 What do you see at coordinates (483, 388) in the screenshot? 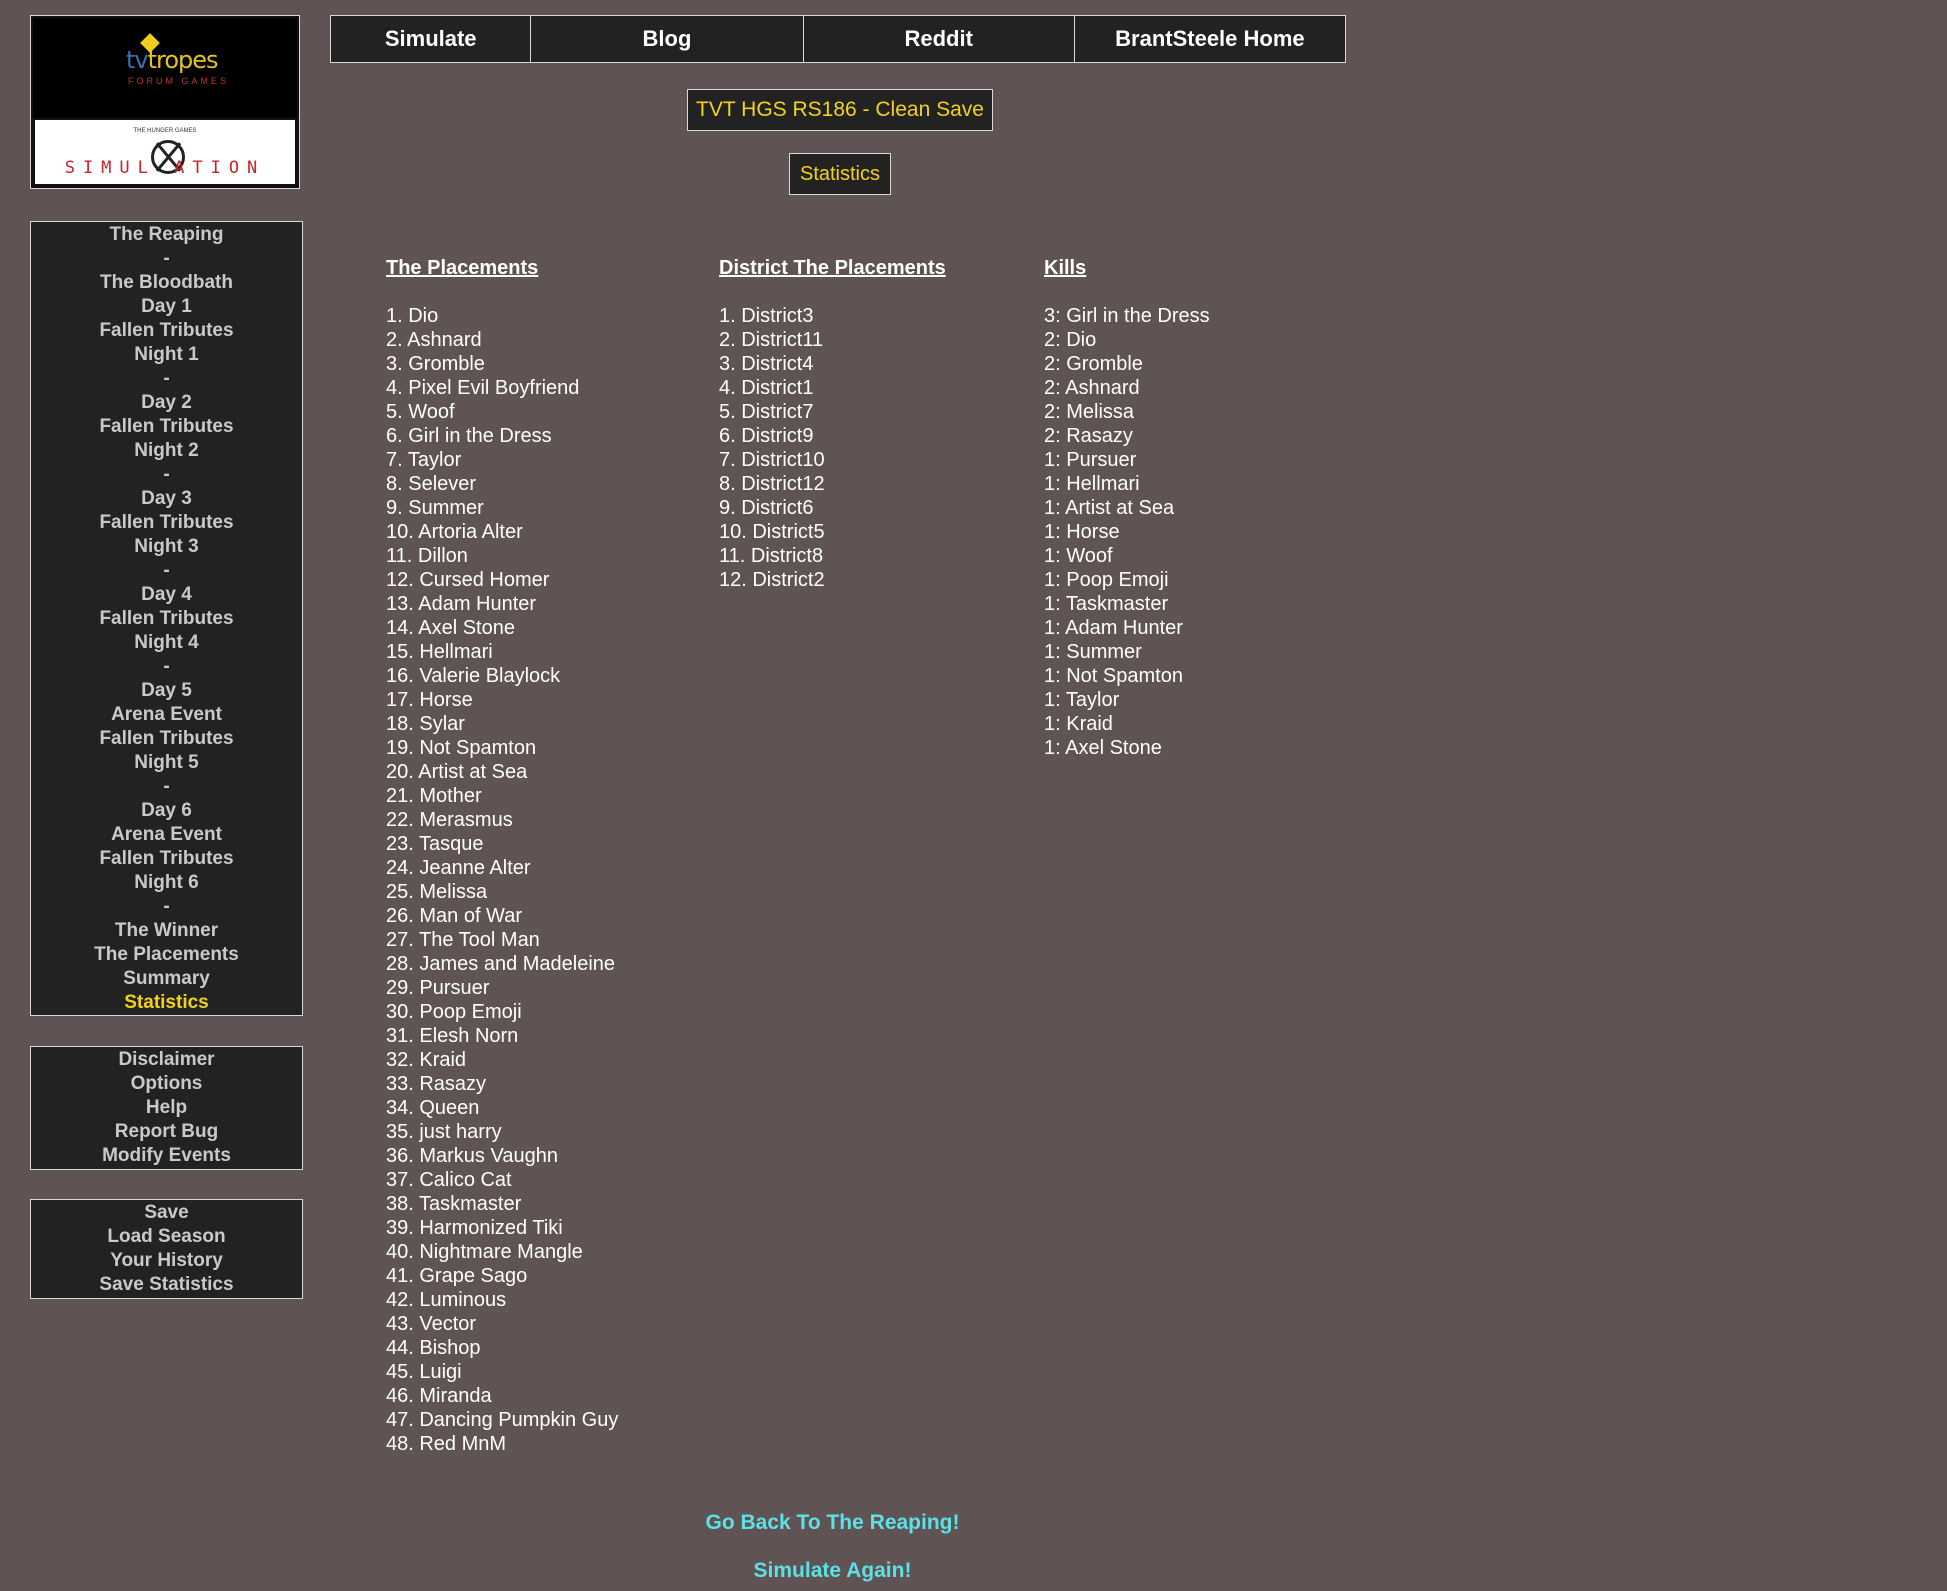
I see `placement-row: 4. Pixel Evil Boyfriend` at bounding box center [483, 388].